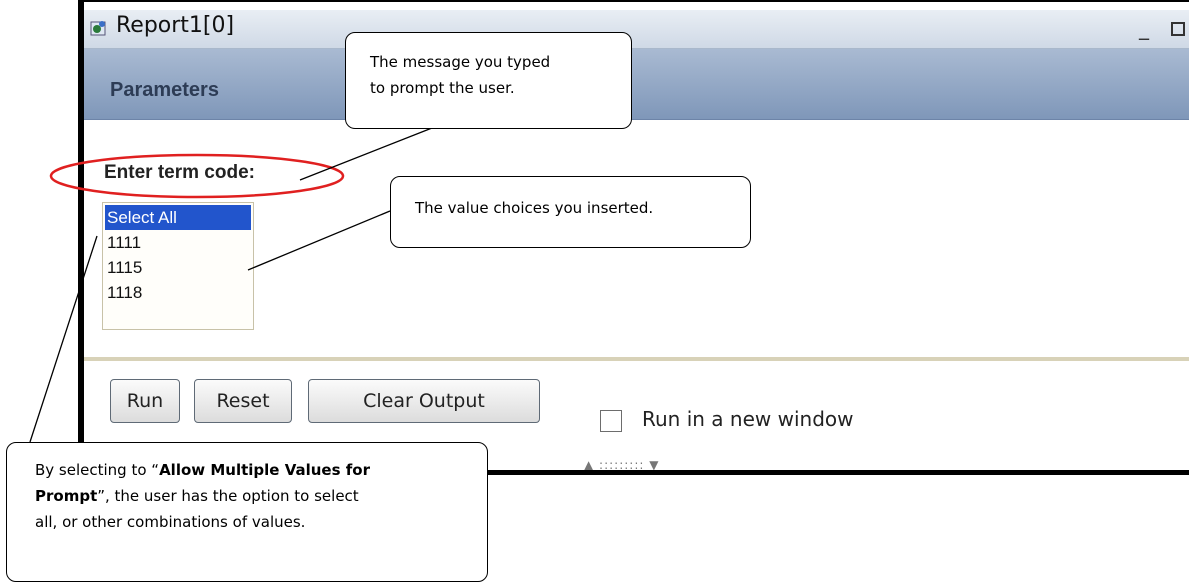 Image resolution: width=1189 pixels, height=582 pixels. I want to click on window-title: Report1[0], so click(175, 25).